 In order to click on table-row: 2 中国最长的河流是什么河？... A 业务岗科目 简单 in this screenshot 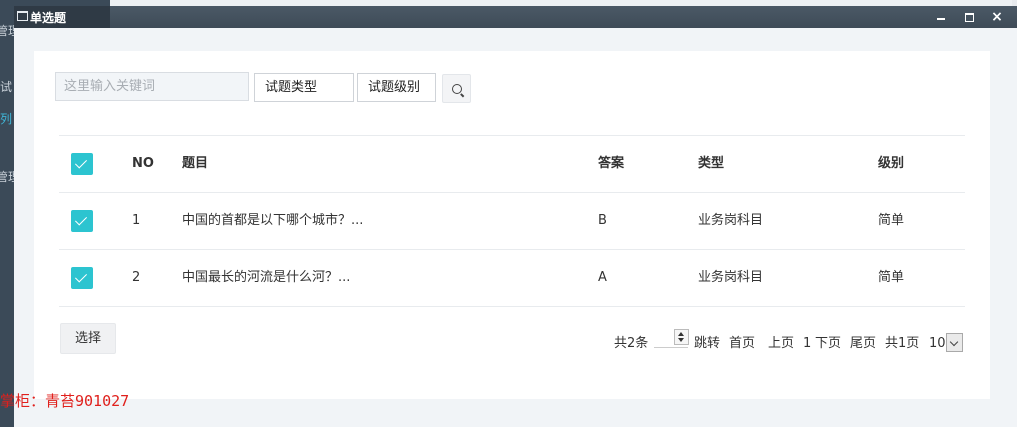, I will do `click(512, 278)`.